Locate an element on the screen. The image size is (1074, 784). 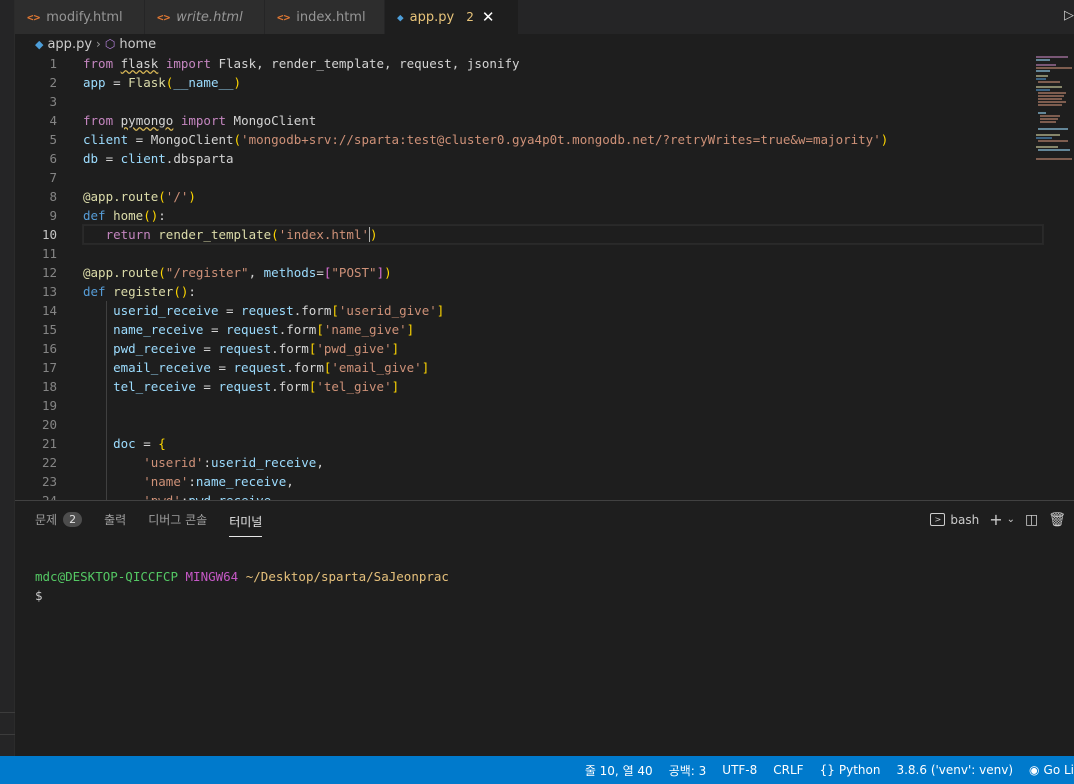
tab-write-html: <> write.html is located at coordinates (205, 17).